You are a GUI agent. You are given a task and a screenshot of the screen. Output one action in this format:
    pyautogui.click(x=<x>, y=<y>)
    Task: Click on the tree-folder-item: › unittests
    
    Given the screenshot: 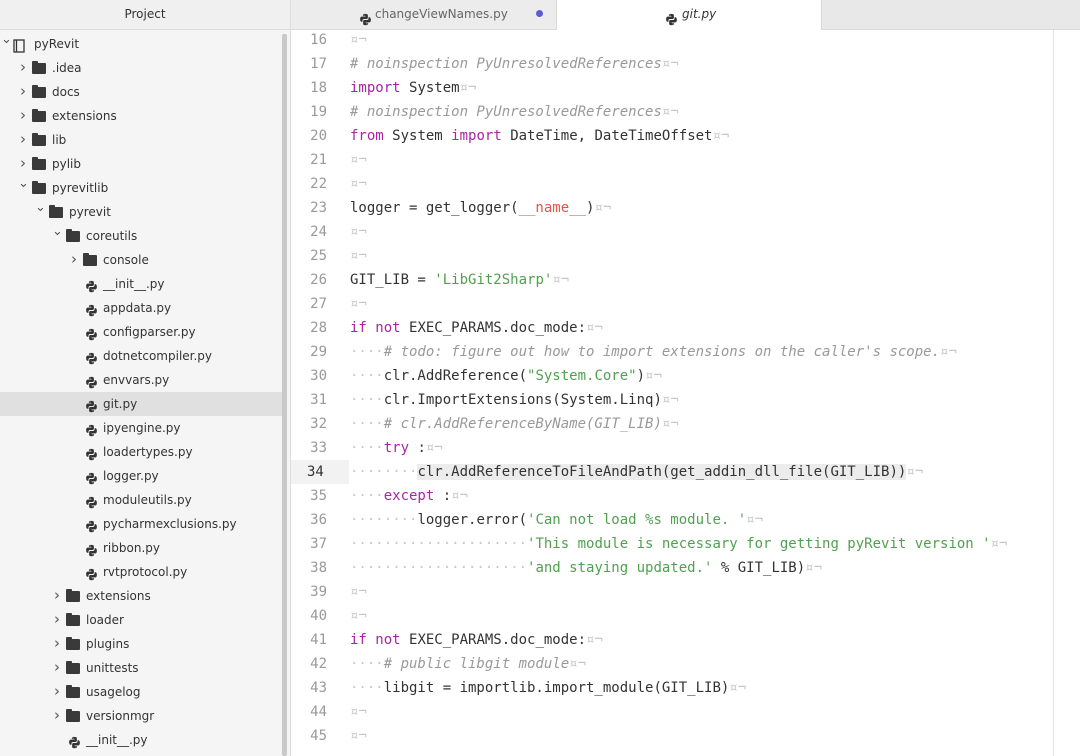 What is the action you would take?
    pyautogui.click(x=141, y=668)
    